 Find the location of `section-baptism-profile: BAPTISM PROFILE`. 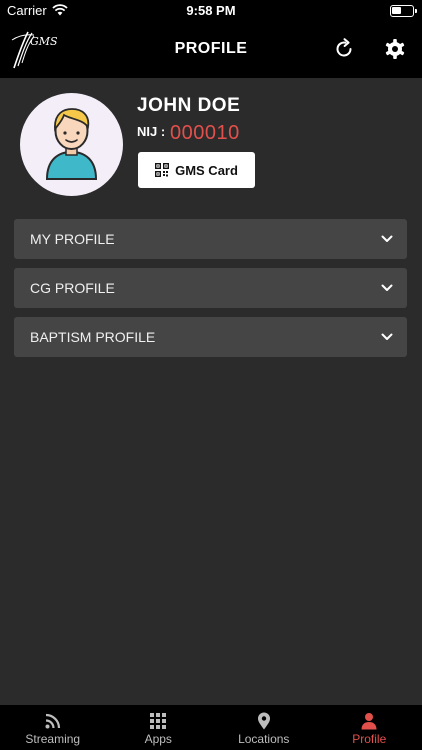

section-baptism-profile: BAPTISM PROFILE is located at coordinates (210, 337).